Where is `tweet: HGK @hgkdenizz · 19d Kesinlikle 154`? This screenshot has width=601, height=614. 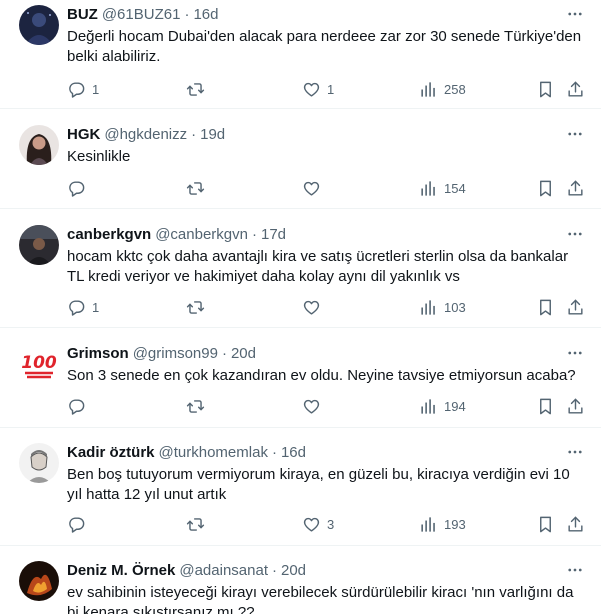 tweet: HGK @hgkdenizz · 19d Kesinlikle 154 is located at coordinates (300, 164).